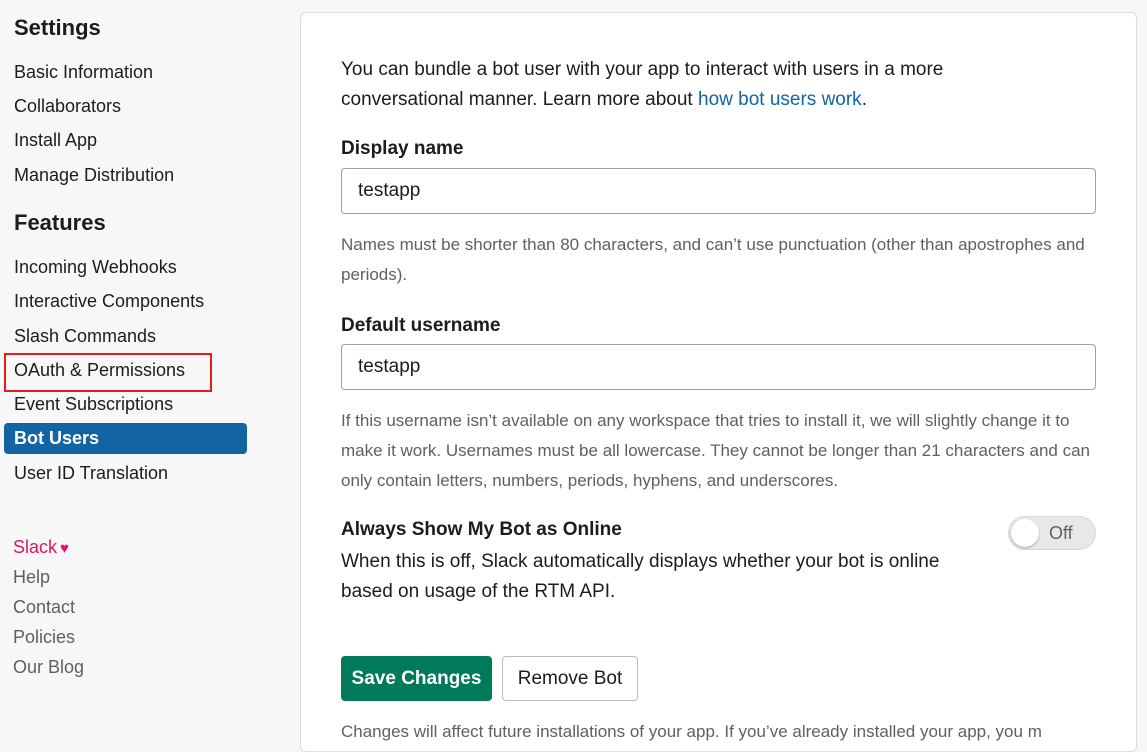  I want to click on sidebar-item-collaborators: Collaborators, so click(125, 106).